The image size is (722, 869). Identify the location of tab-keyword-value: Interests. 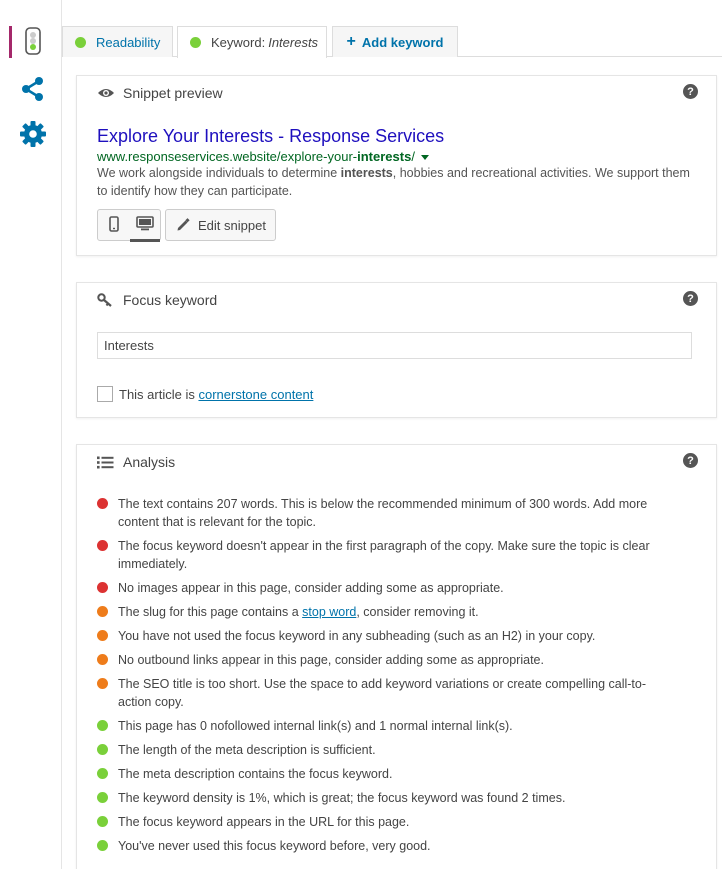
(293, 42).